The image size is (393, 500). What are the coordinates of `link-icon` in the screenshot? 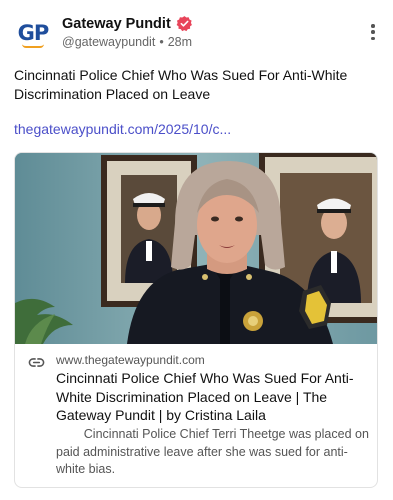 It's located at (36, 362).